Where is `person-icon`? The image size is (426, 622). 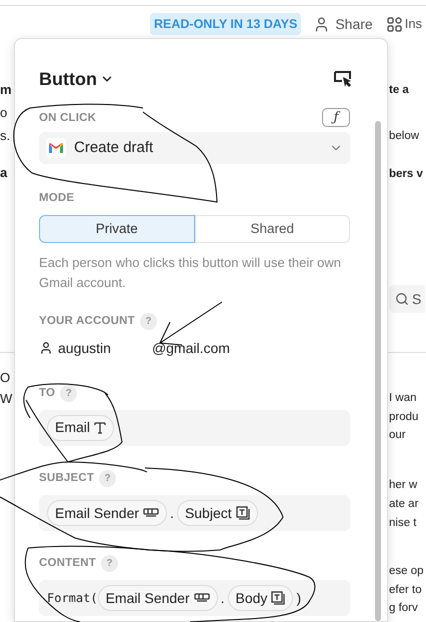 person-icon is located at coordinates (46, 348).